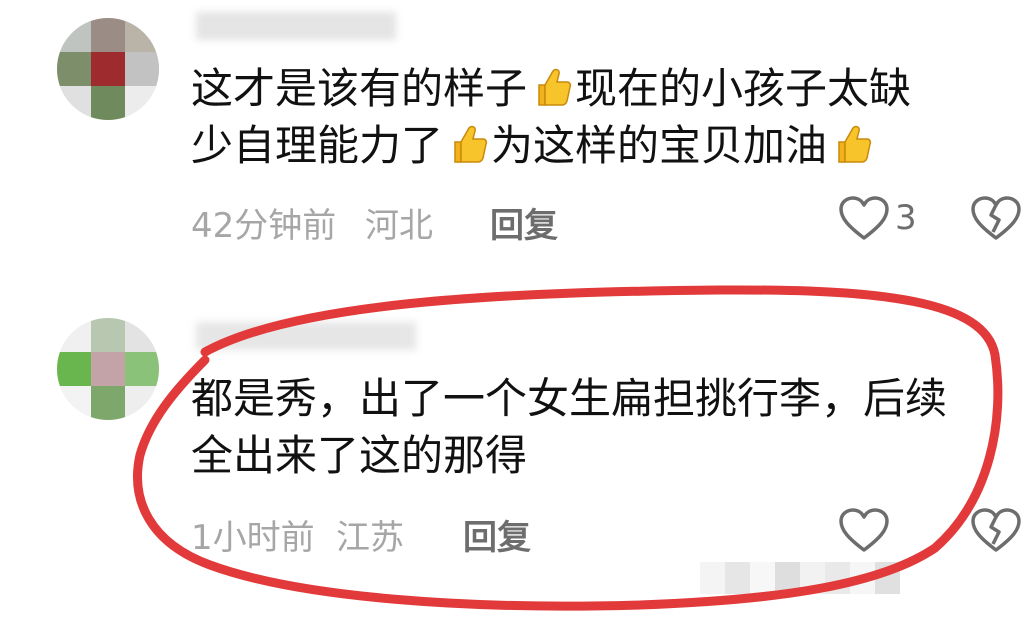 The image size is (1021, 617). Describe the element at coordinates (399, 226) in the screenshot. I see `comment-location: 河北` at that location.